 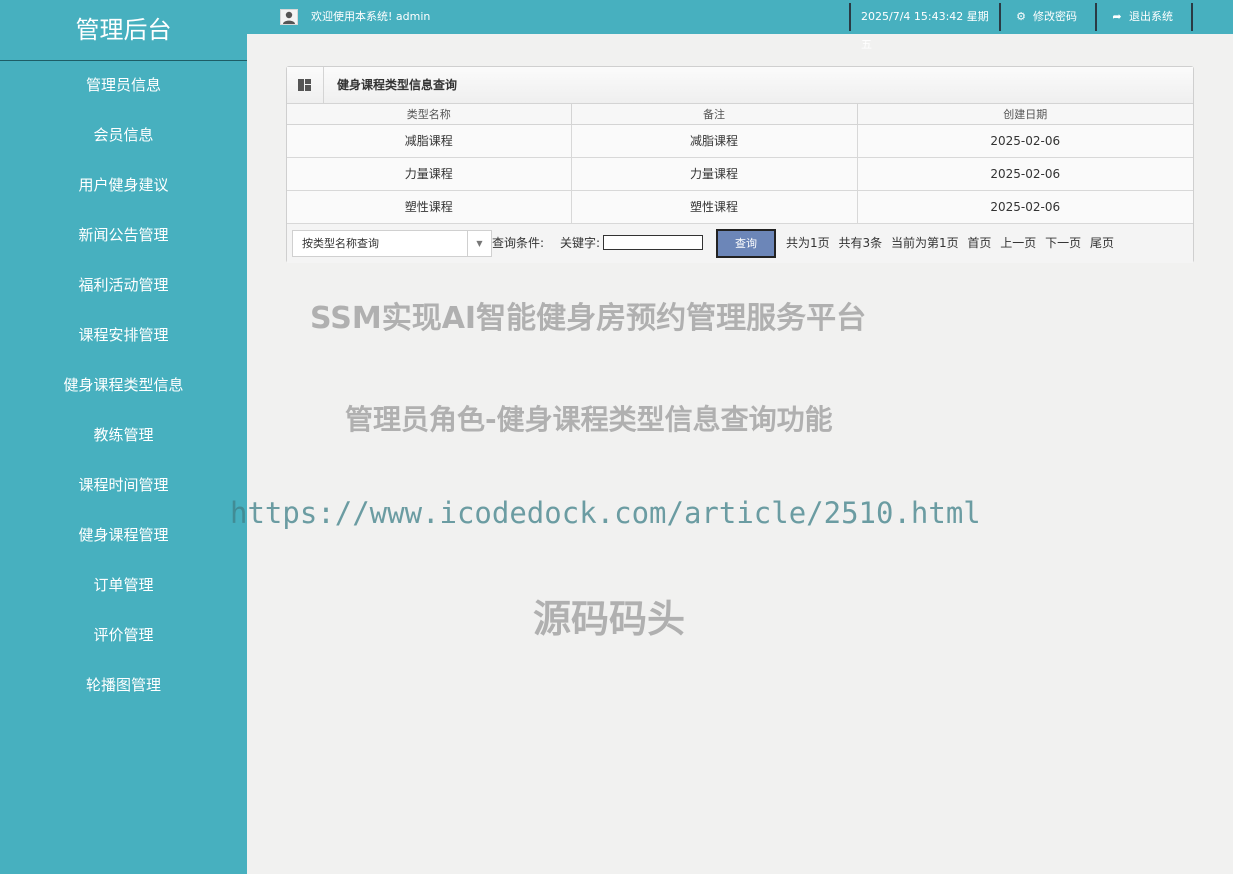 I want to click on table-row: 力量课程 力量课程 2025-02-06, so click(x=740, y=174).